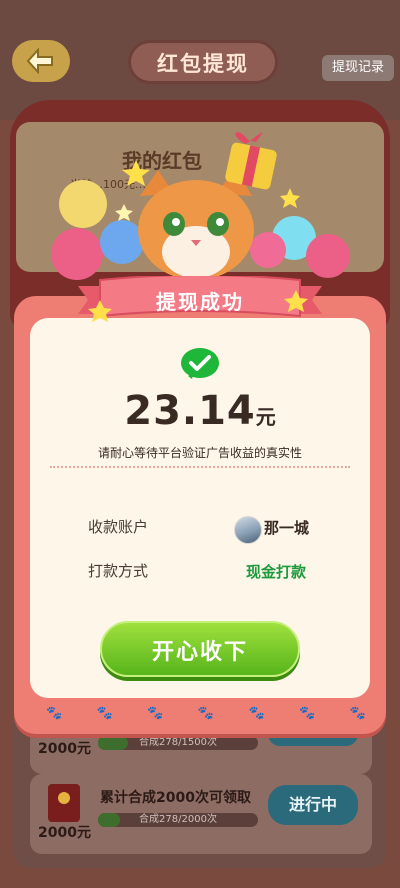 This screenshot has height=888, width=400. Describe the element at coordinates (199, 453) in the screenshot. I see `verification-notice: 请耐心等待平台验证广告收益的真实性` at that location.